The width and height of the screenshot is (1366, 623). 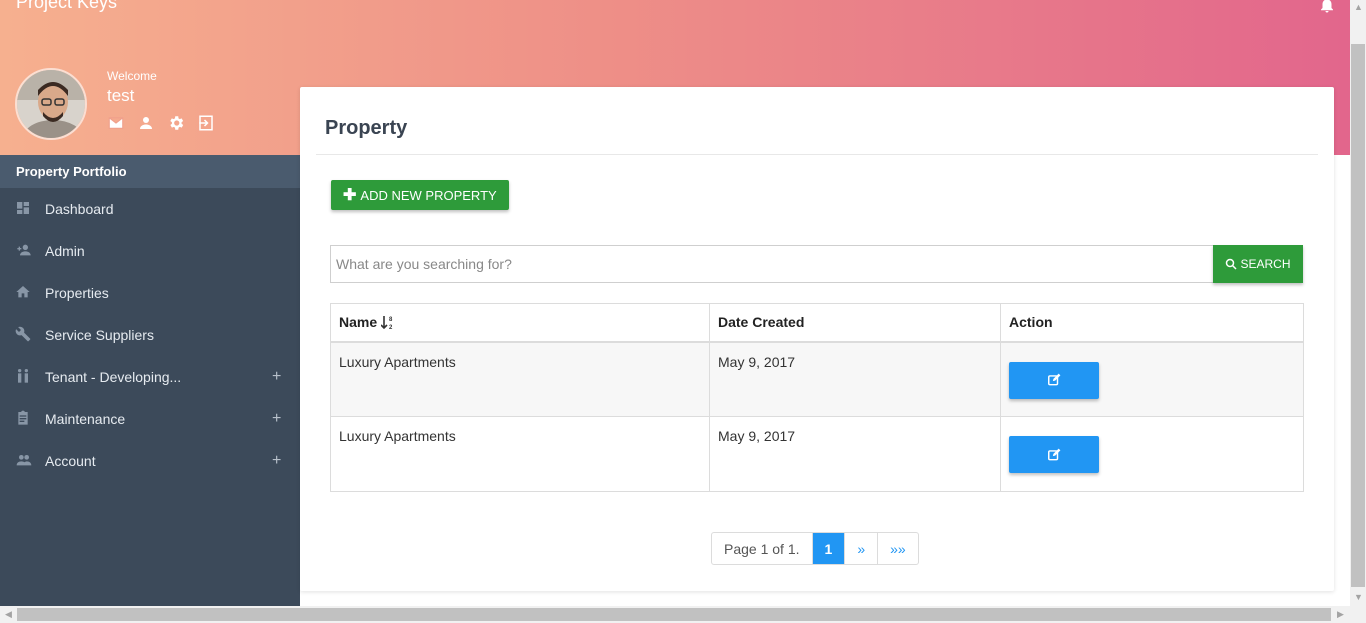 What do you see at coordinates (366, 128) in the screenshot?
I see `page-title: Property` at bounding box center [366, 128].